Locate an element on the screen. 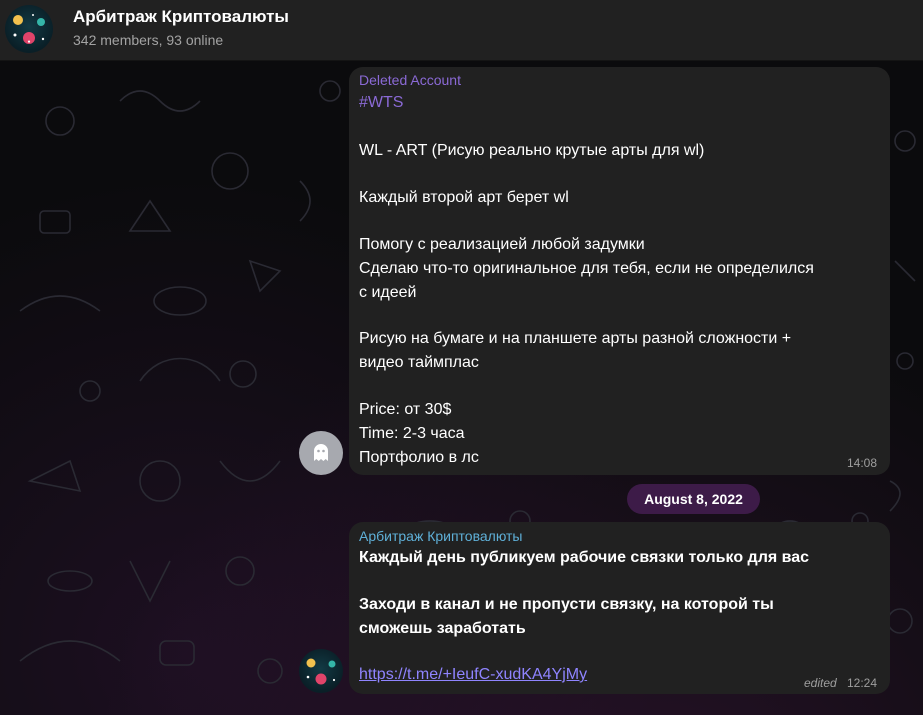 The width and height of the screenshot is (923, 715). message-link: https://t.me/+IeufC-xudKA4YjMy is located at coordinates (473, 675).